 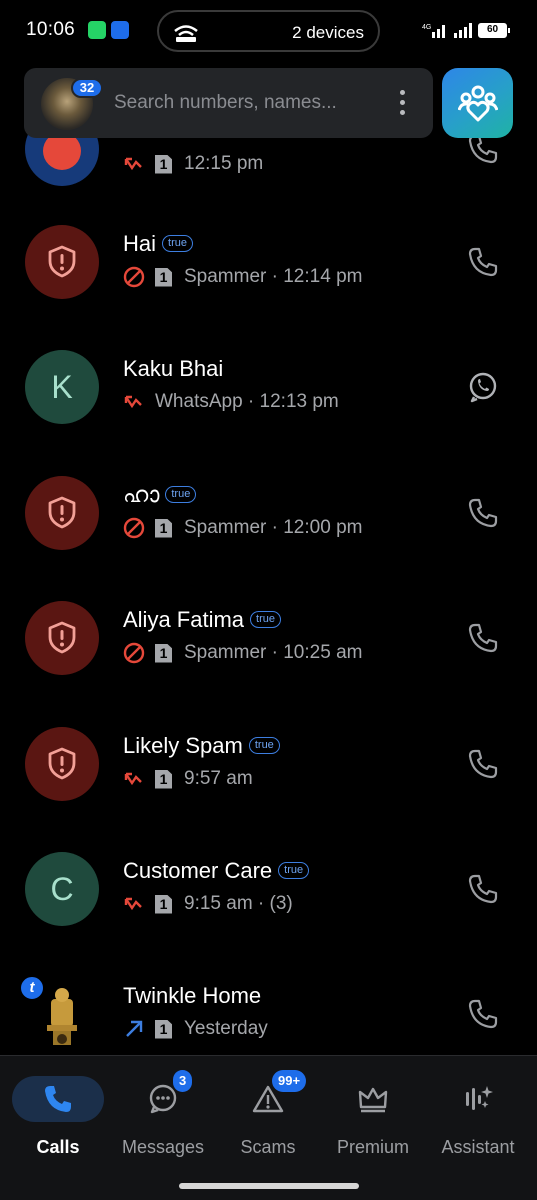 I want to click on call-log-item: Hai true 1 Spammer · 12:14 pm, so click(x=268, y=287).